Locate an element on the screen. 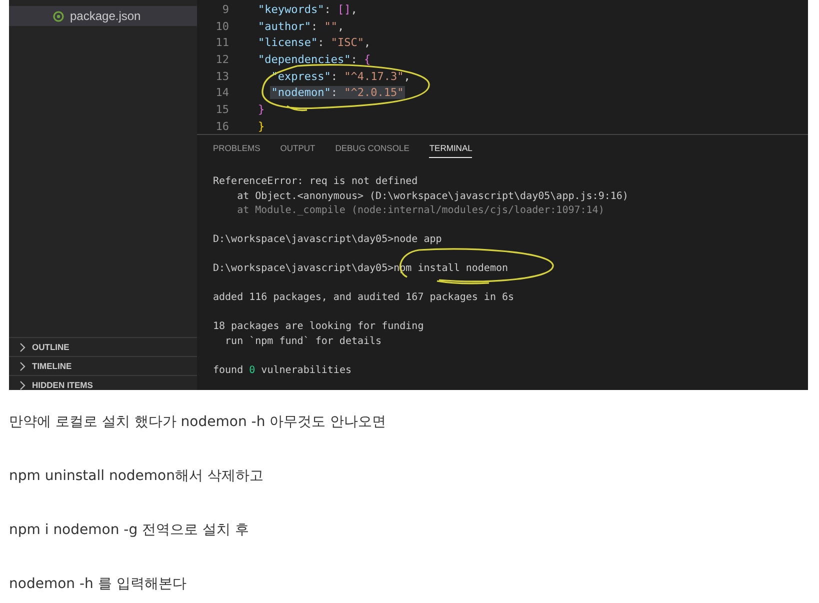 The image size is (819, 603). line-number: 16 is located at coordinates (221, 126).